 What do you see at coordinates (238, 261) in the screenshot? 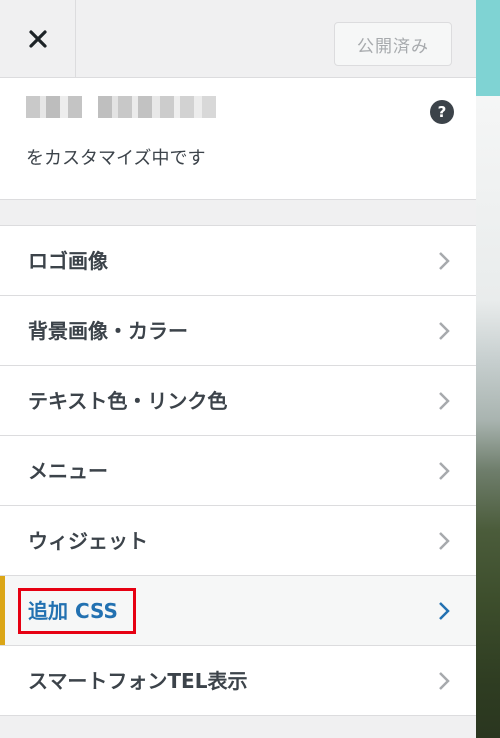
I see `menu-item-logo-image: ロゴ画像` at bounding box center [238, 261].